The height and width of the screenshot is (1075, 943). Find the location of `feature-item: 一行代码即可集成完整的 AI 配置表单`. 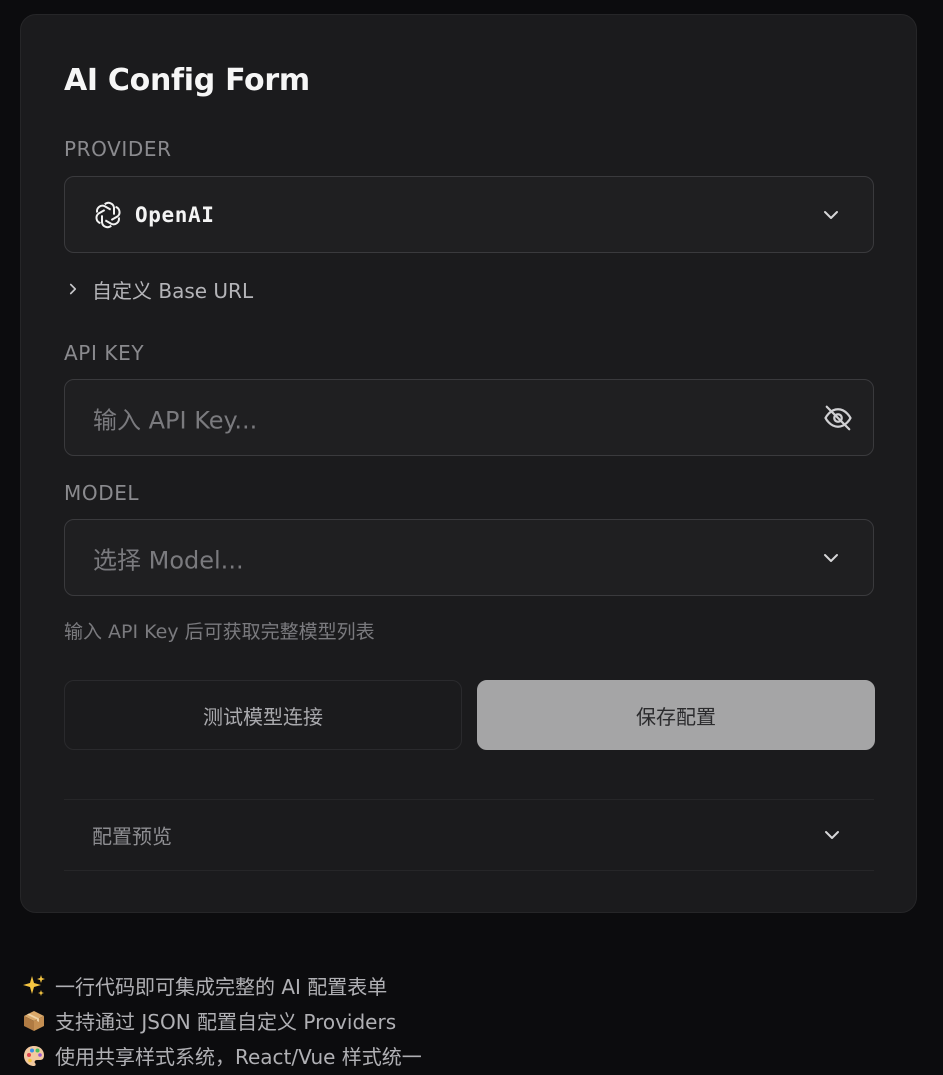

feature-item: 一行代码即可集成完整的 AI 配置表单 is located at coordinates (222, 985).